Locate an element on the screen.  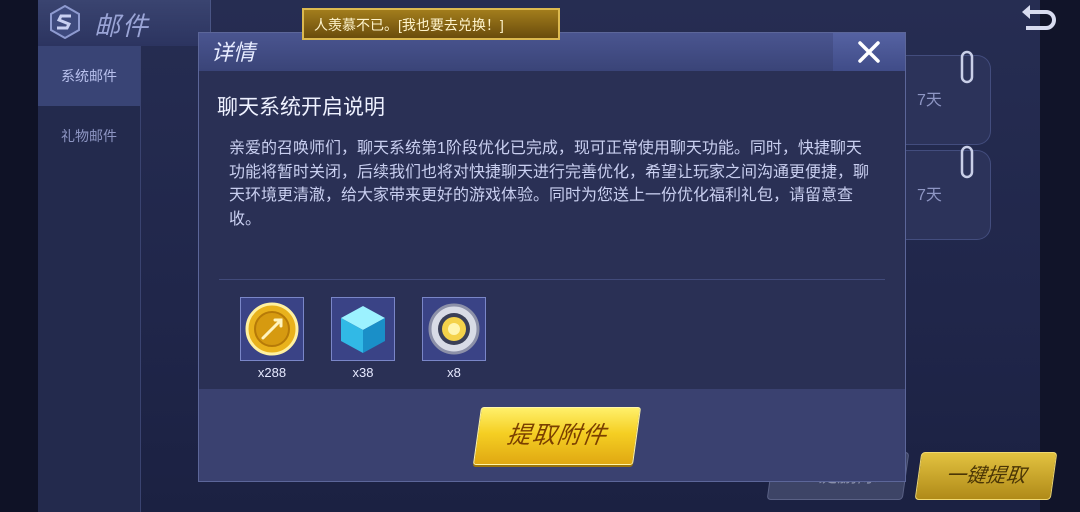
mail-title: 聊天系统开启说明 is located at coordinates (301, 107).